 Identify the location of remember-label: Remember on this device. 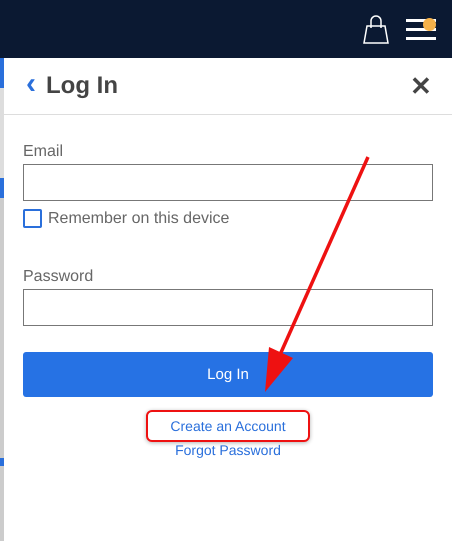
(139, 219).